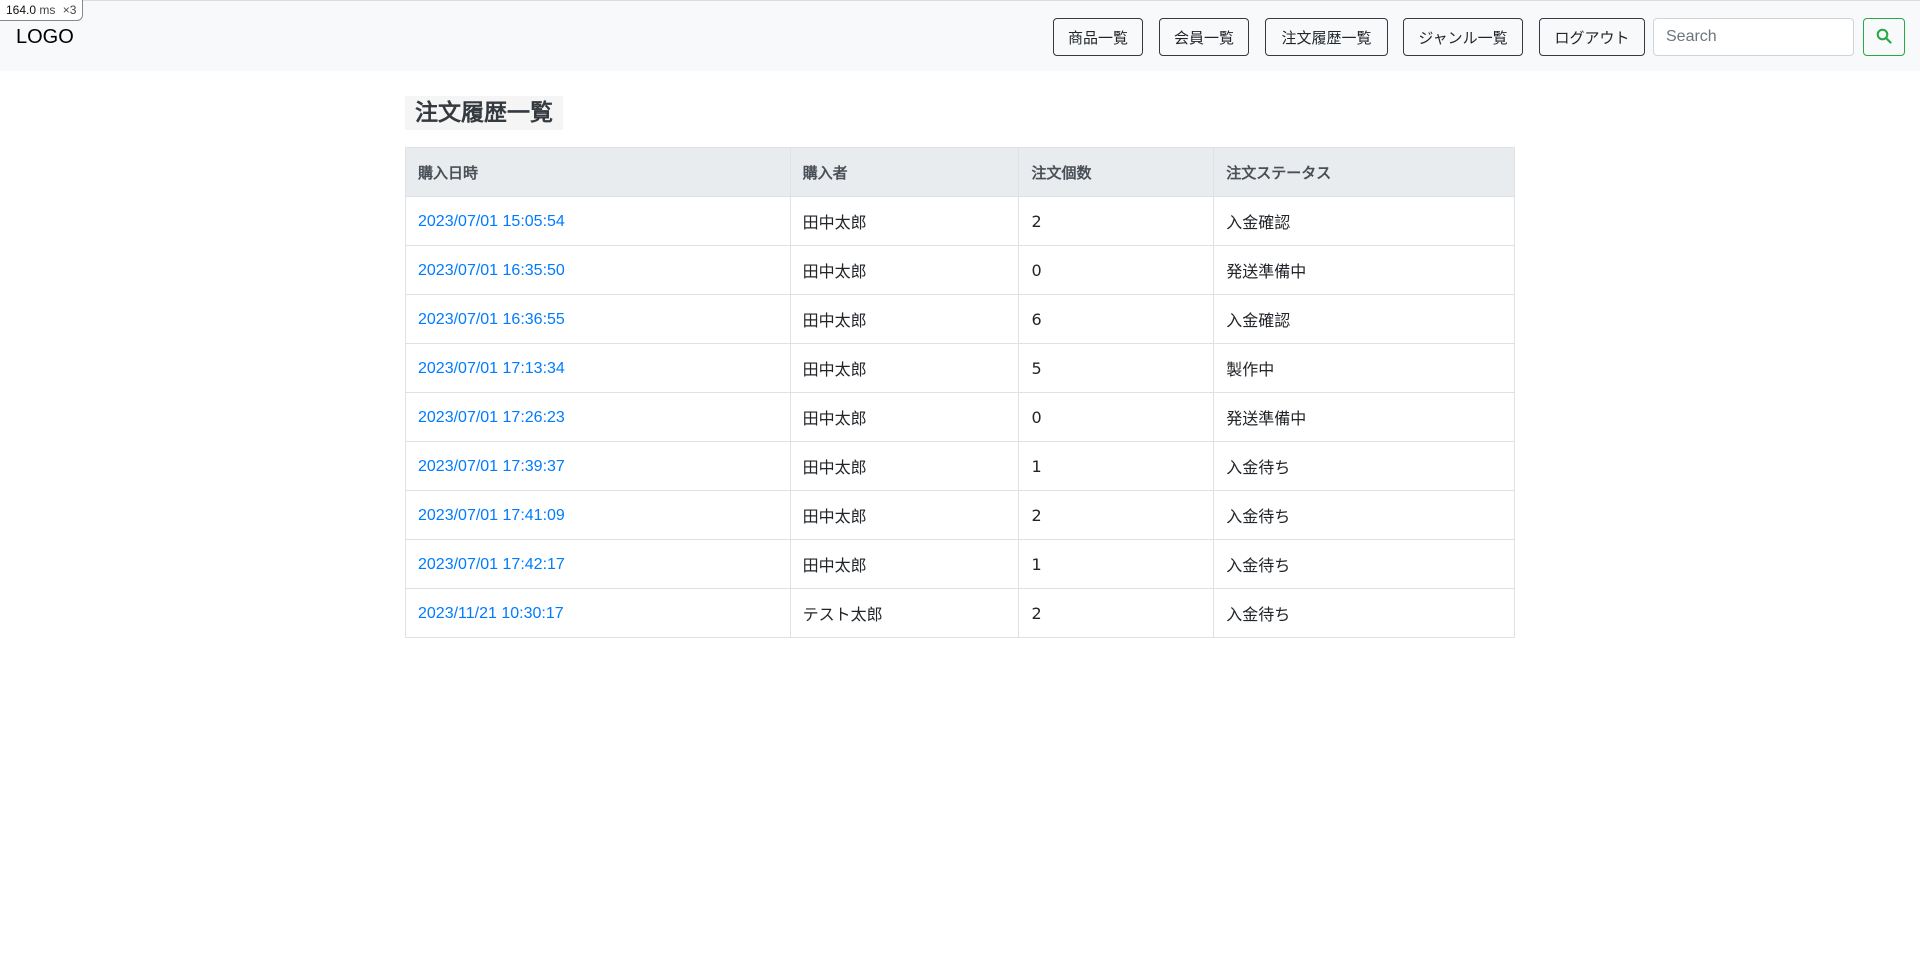 The image size is (1920, 969). Describe the element at coordinates (598, 270) in the screenshot. I see `cell-date: 2023/07/01 16:35:50` at that location.